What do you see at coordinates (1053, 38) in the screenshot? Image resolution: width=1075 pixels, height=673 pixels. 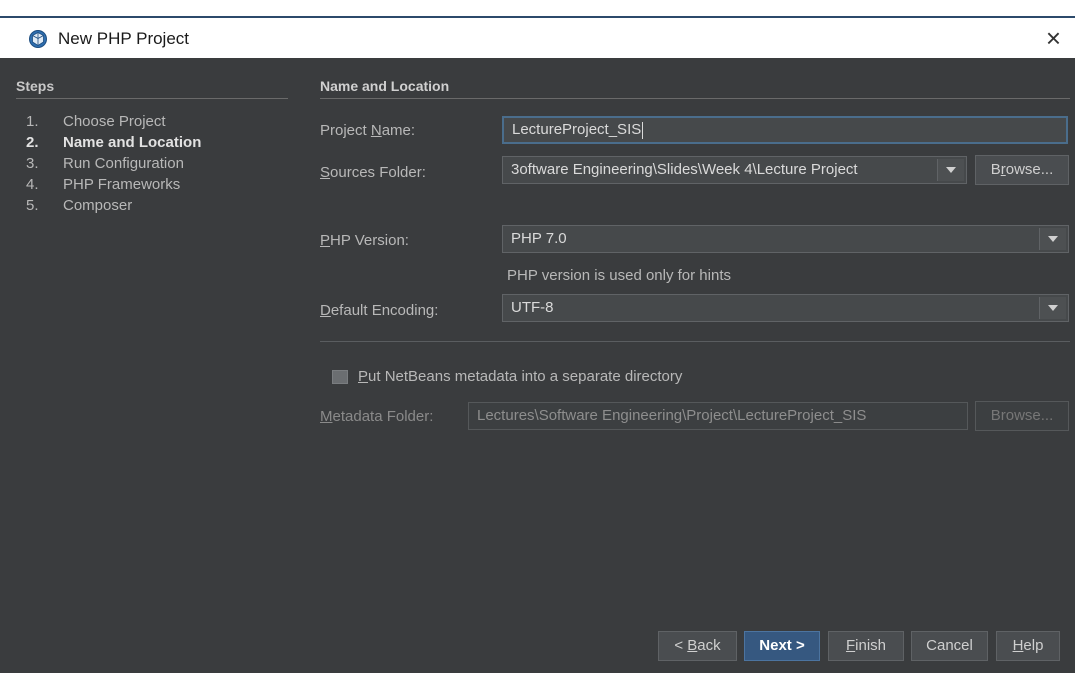 I see `close-icon: ×` at bounding box center [1053, 38].